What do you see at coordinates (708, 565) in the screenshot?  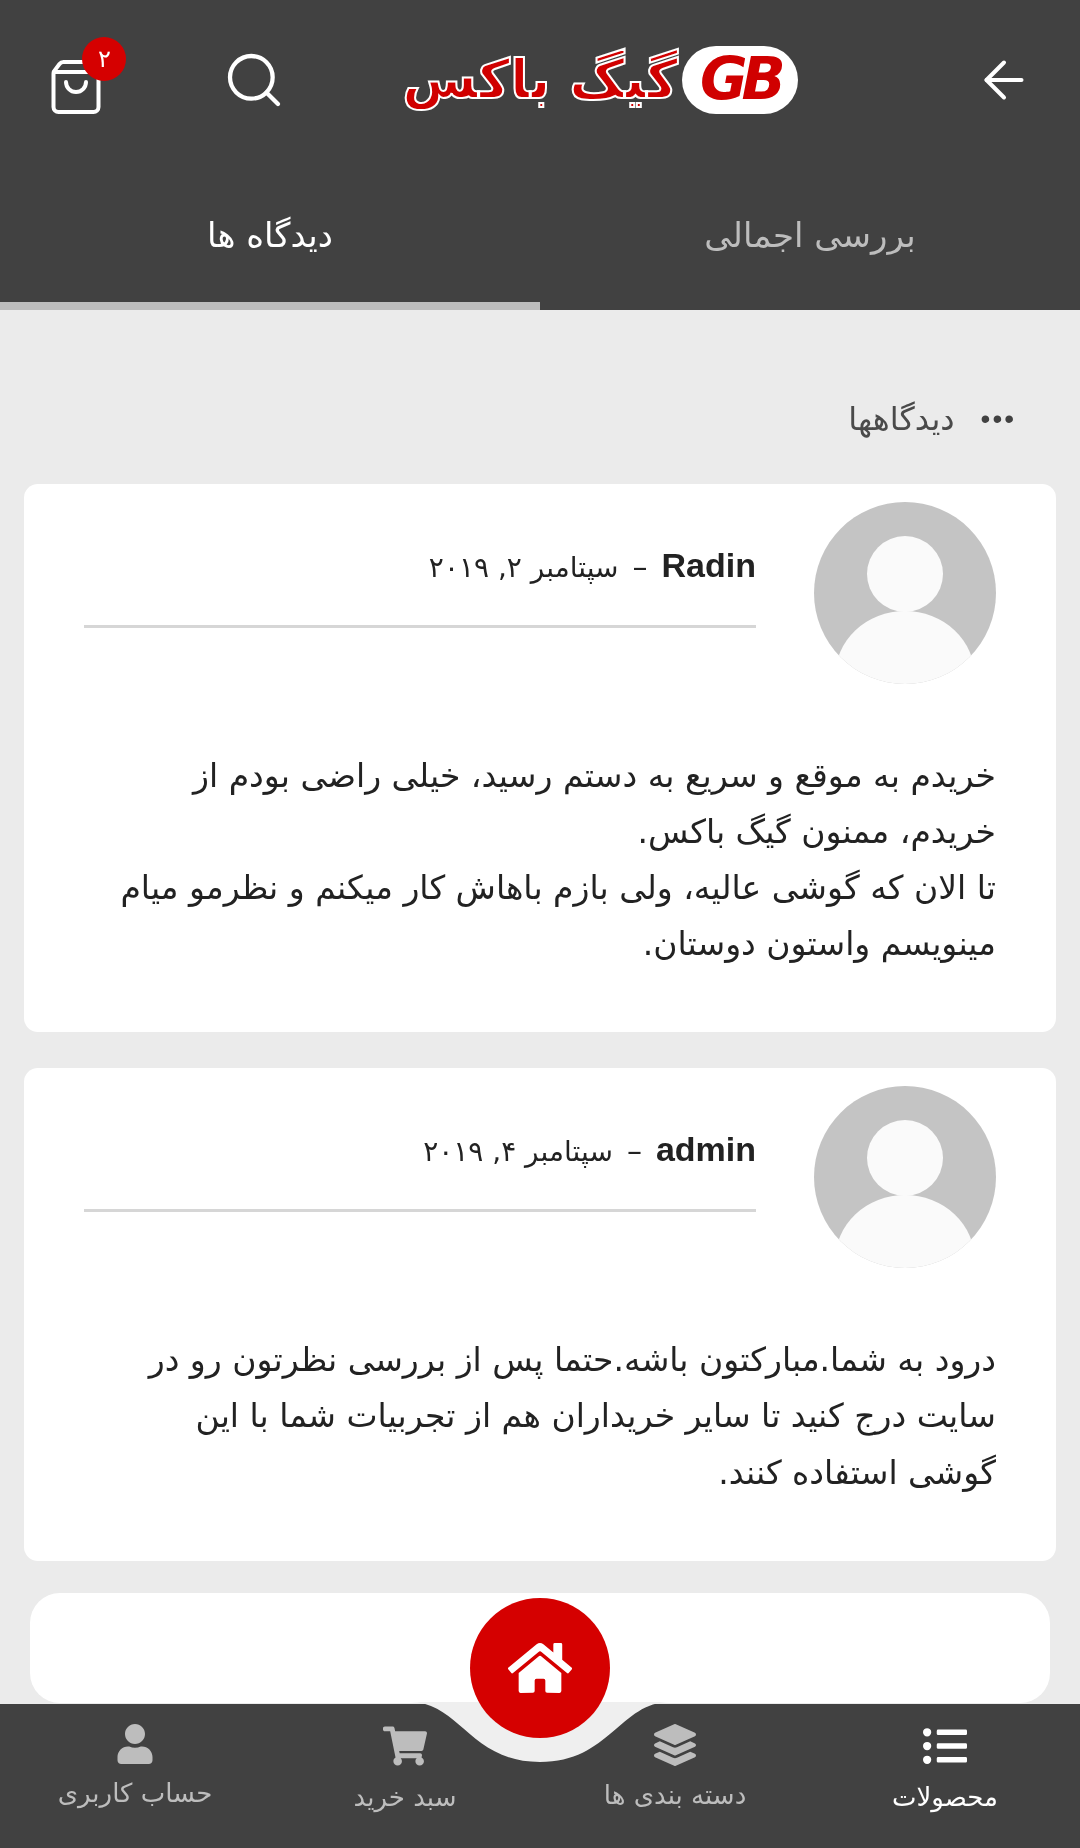 I see `comment-author: Radin` at bounding box center [708, 565].